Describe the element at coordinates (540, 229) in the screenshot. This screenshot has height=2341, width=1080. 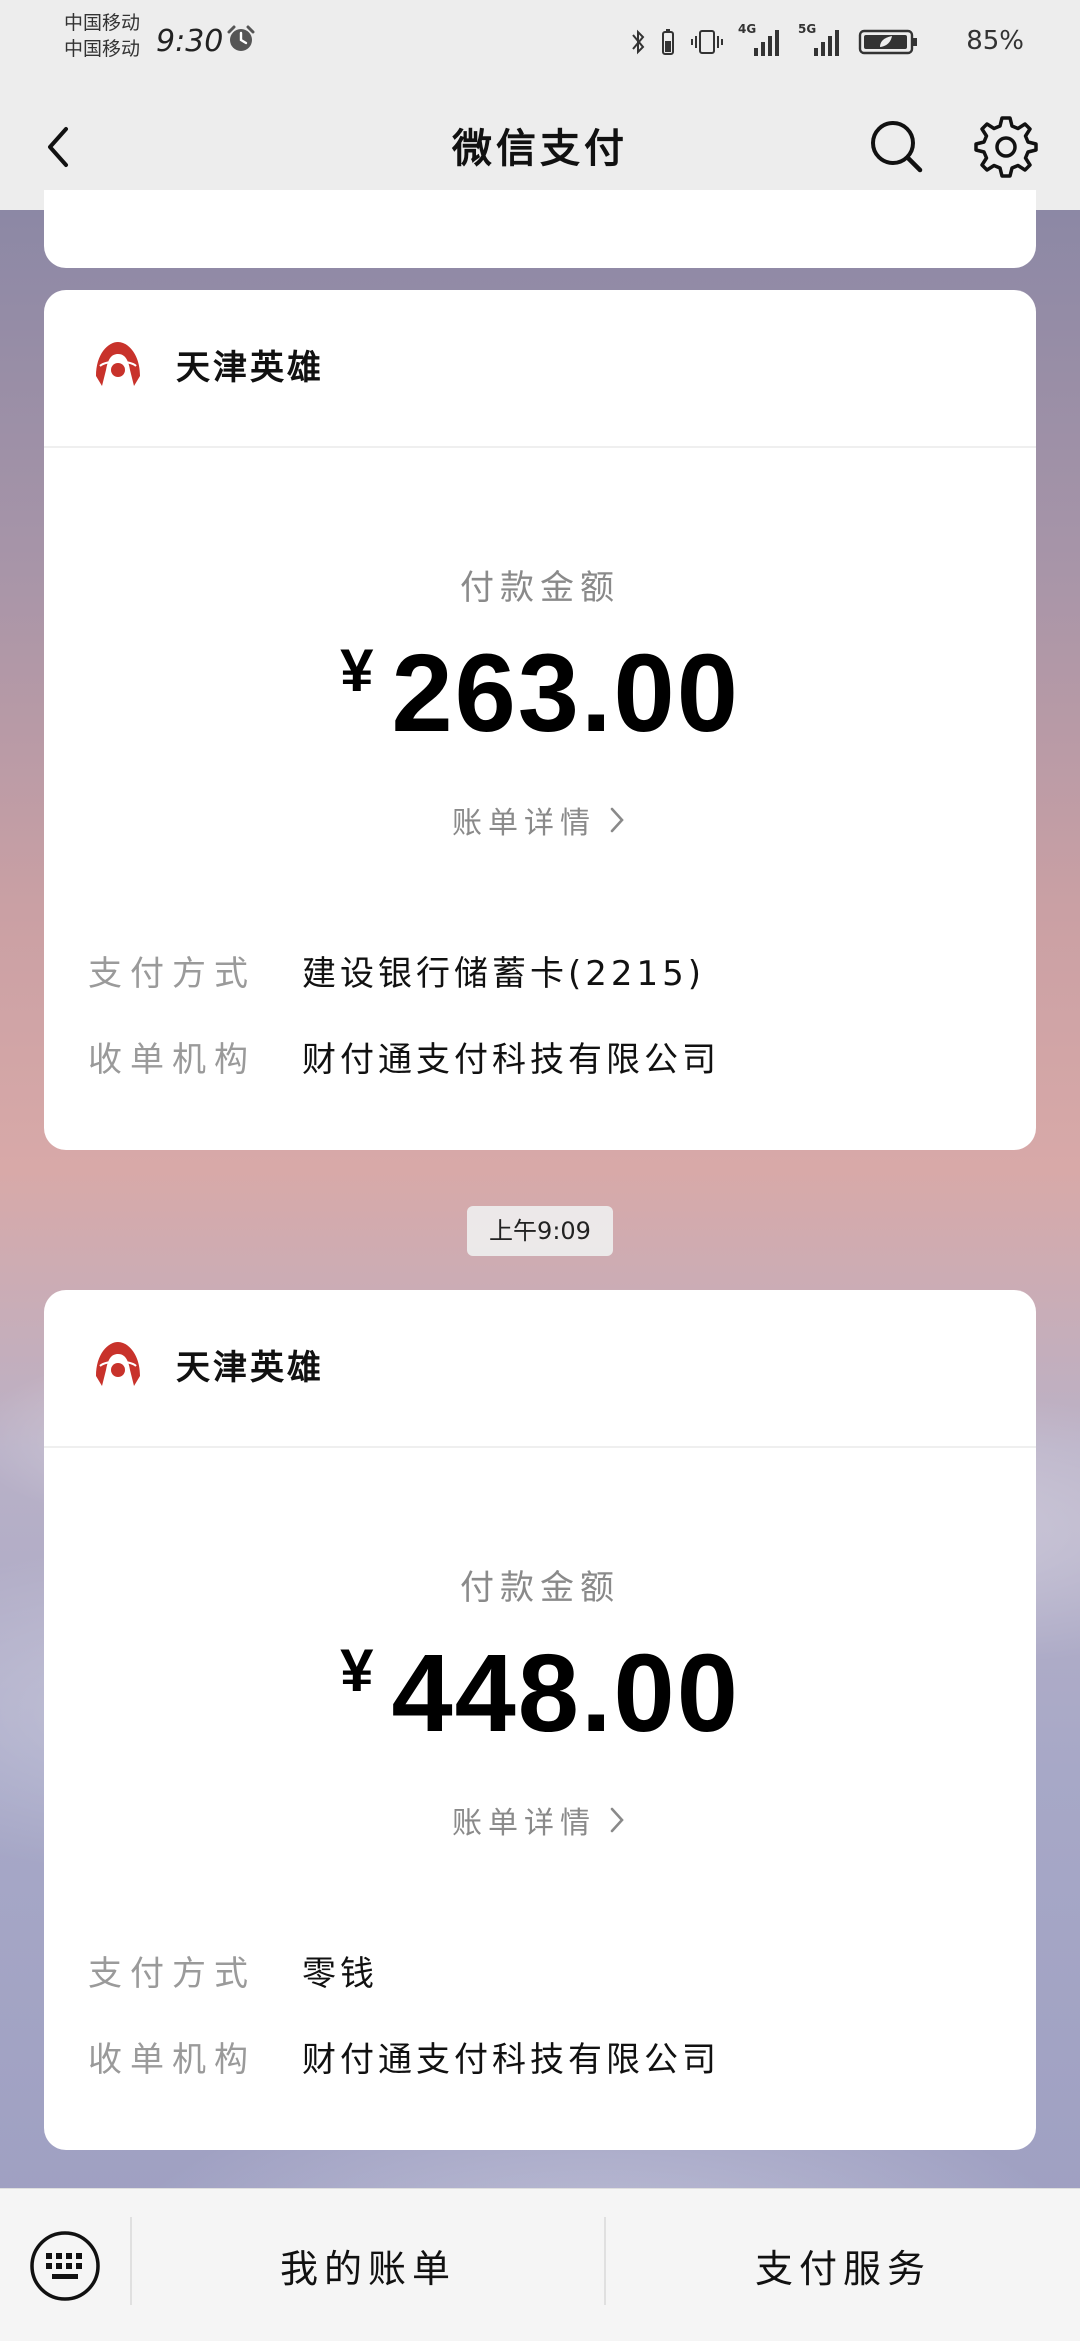
I see `previous-payment-card` at that location.